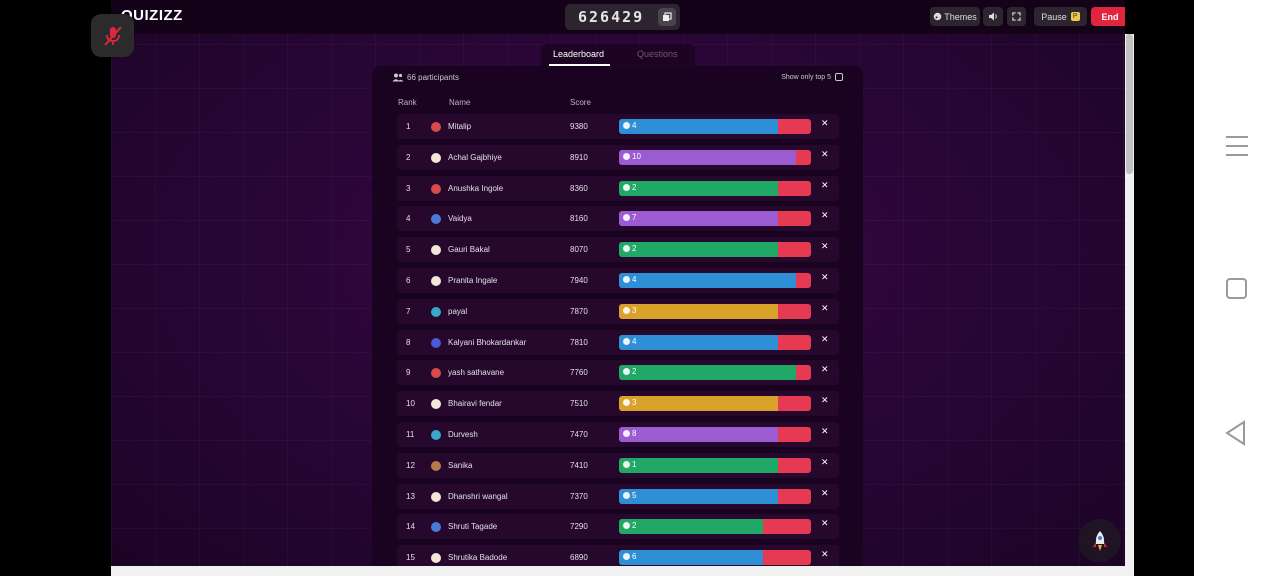 The image size is (1280, 576). Describe the element at coordinates (715, 311) in the screenshot. I see `accuracy-bar: 3` at that location.